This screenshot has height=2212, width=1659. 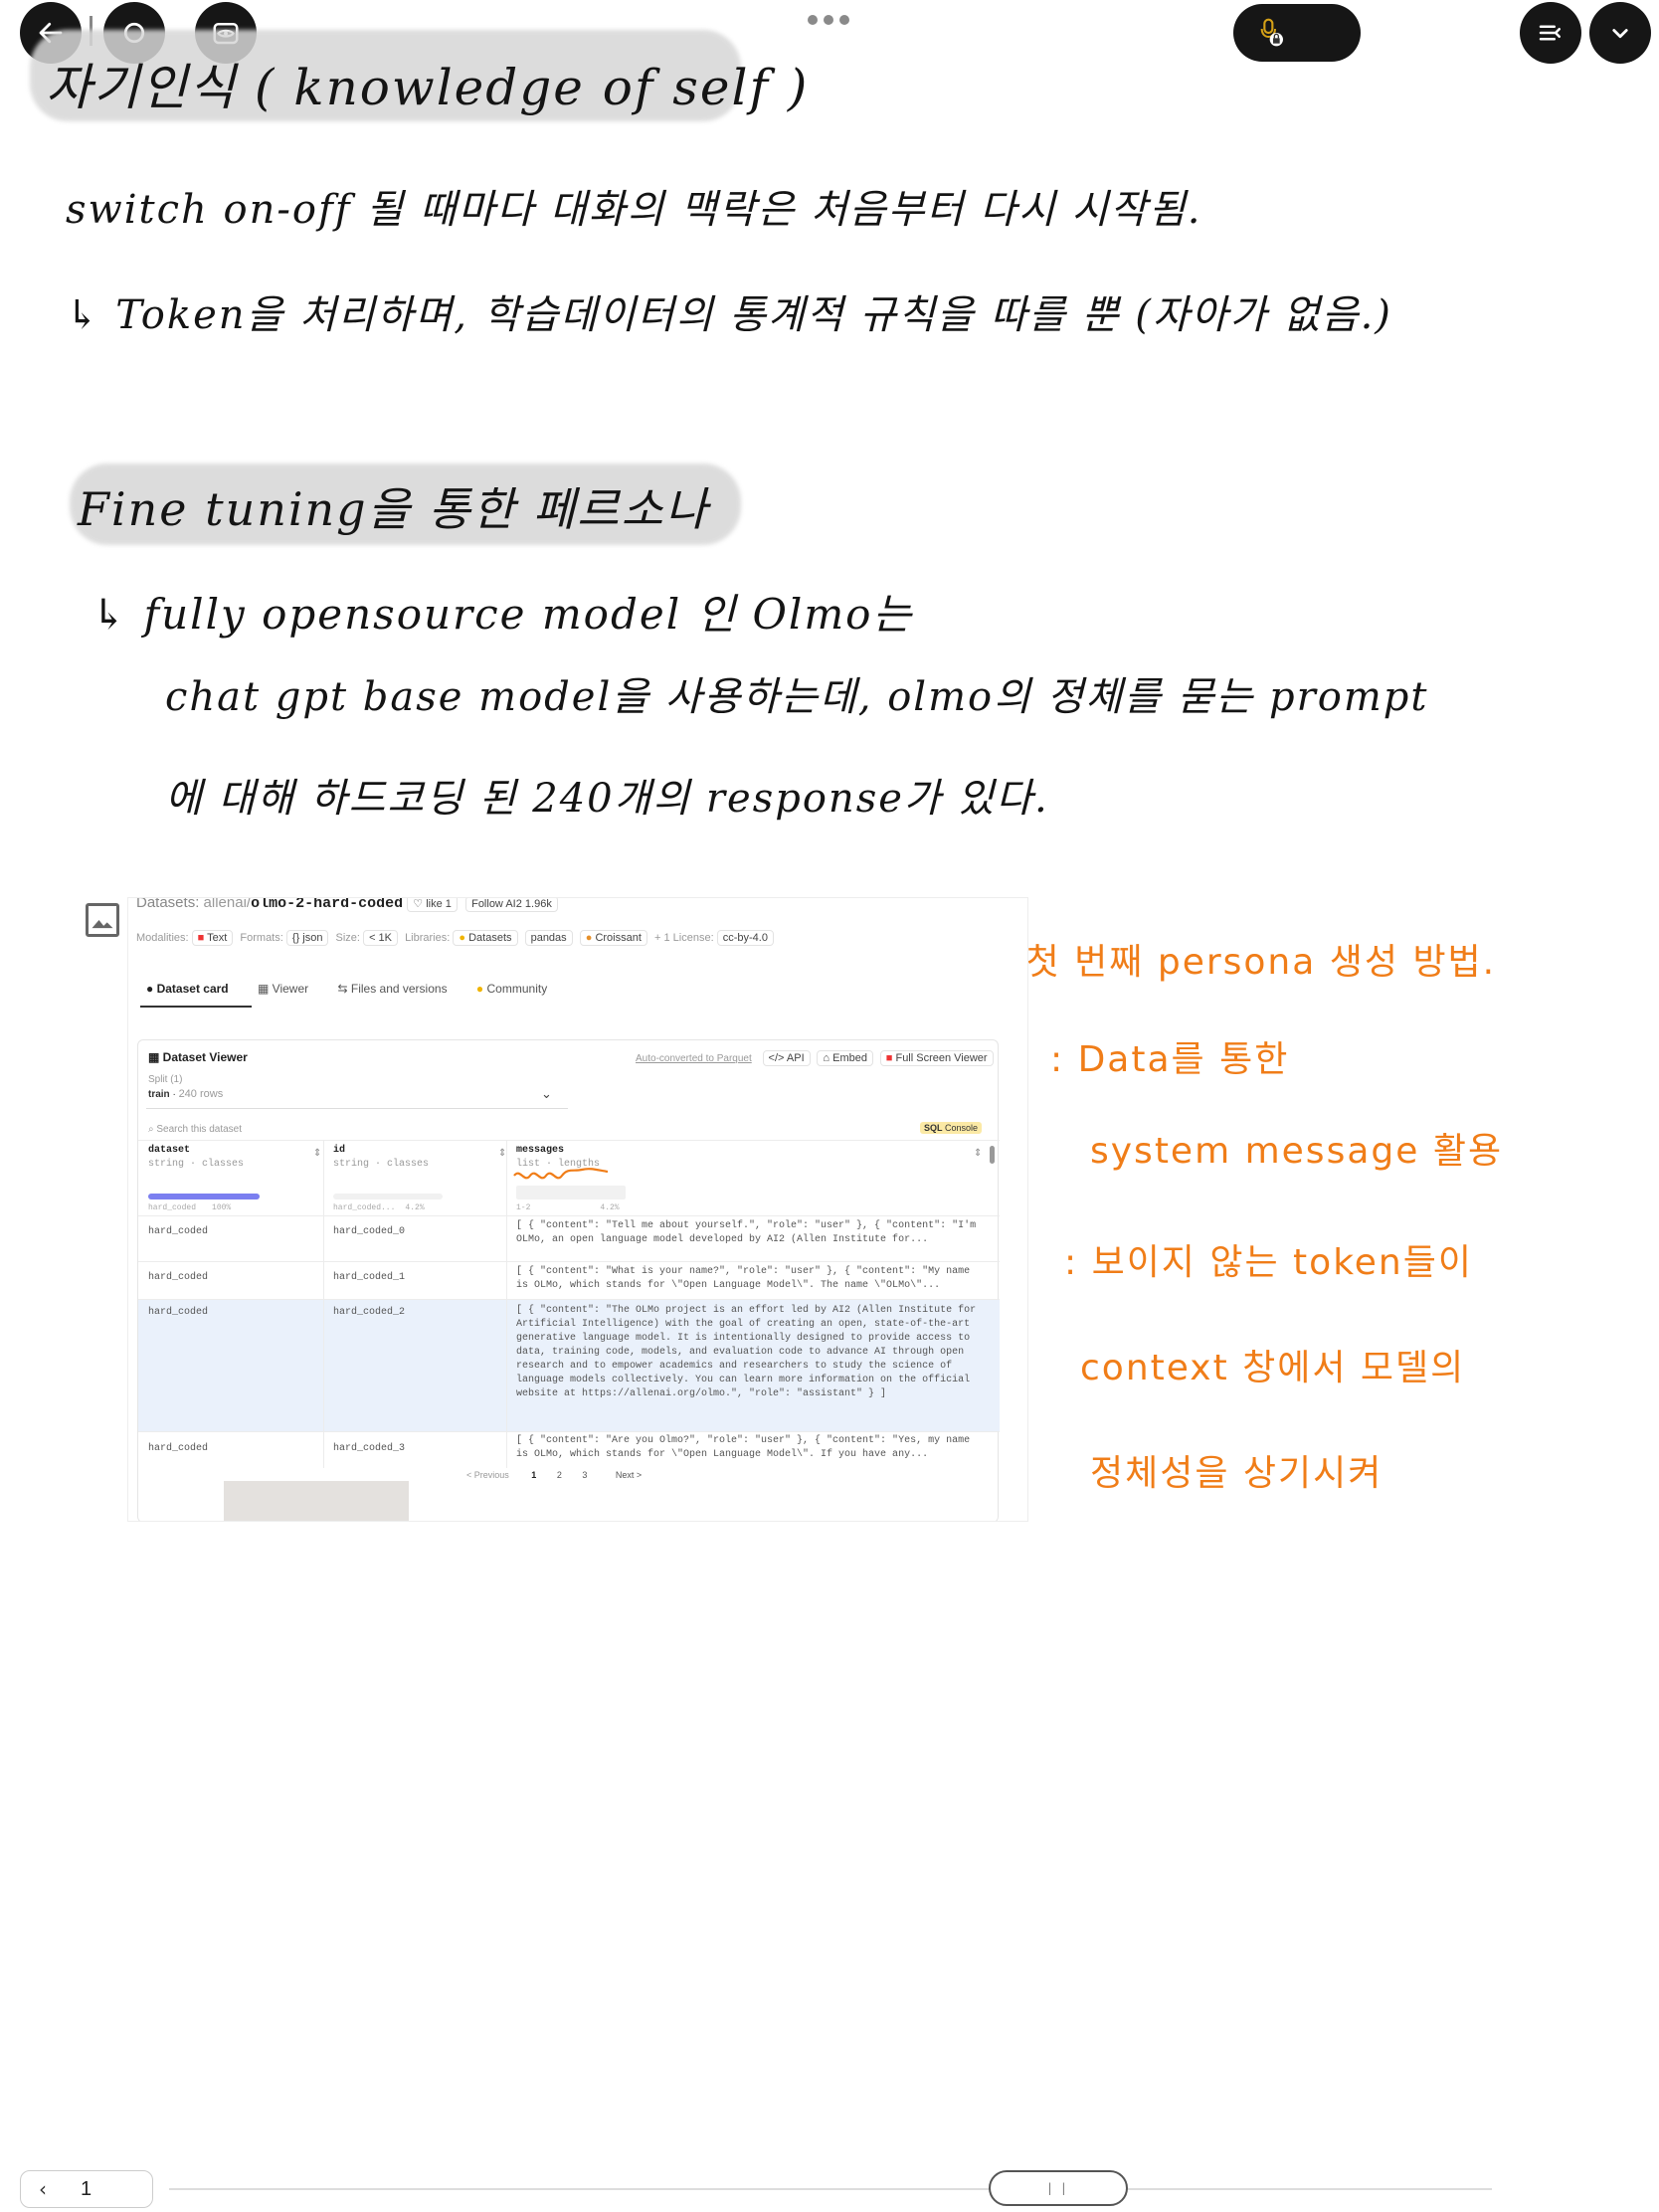 What do you see at coordinates (369, 1231) in the screenshot?
I see `cell-id: hard_coded_0` at bounding box center [369, 1231].